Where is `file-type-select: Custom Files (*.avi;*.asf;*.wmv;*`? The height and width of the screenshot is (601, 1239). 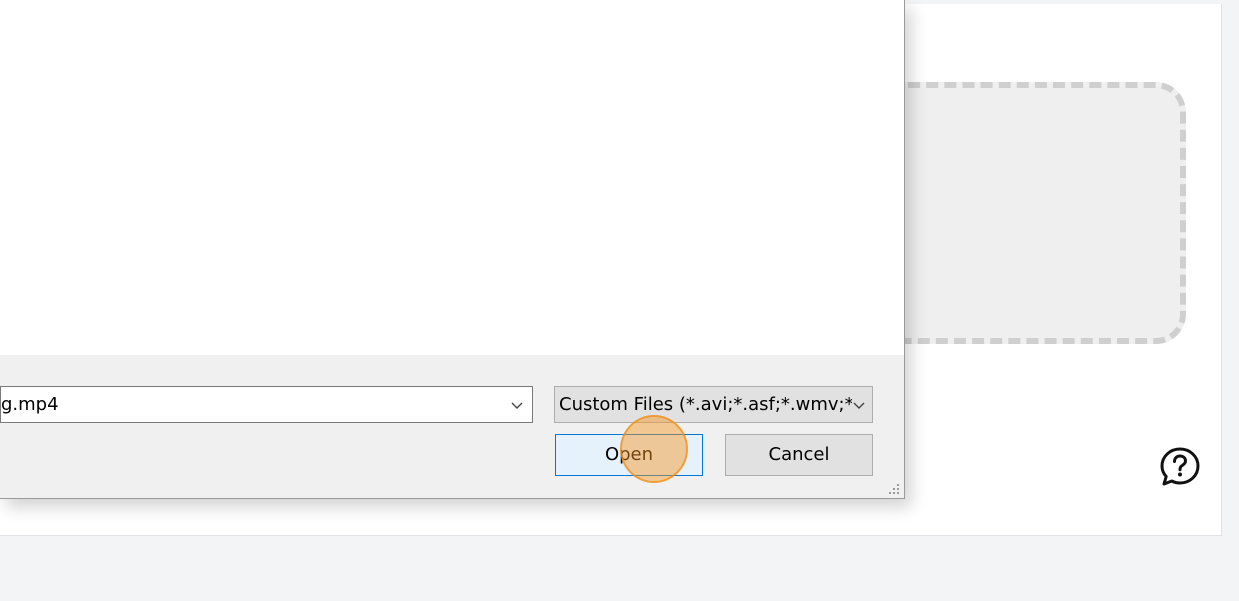
file-type-select: Custom Files (*.avi;*.asf;*.wmv;* is located at coordinates (713, 404).